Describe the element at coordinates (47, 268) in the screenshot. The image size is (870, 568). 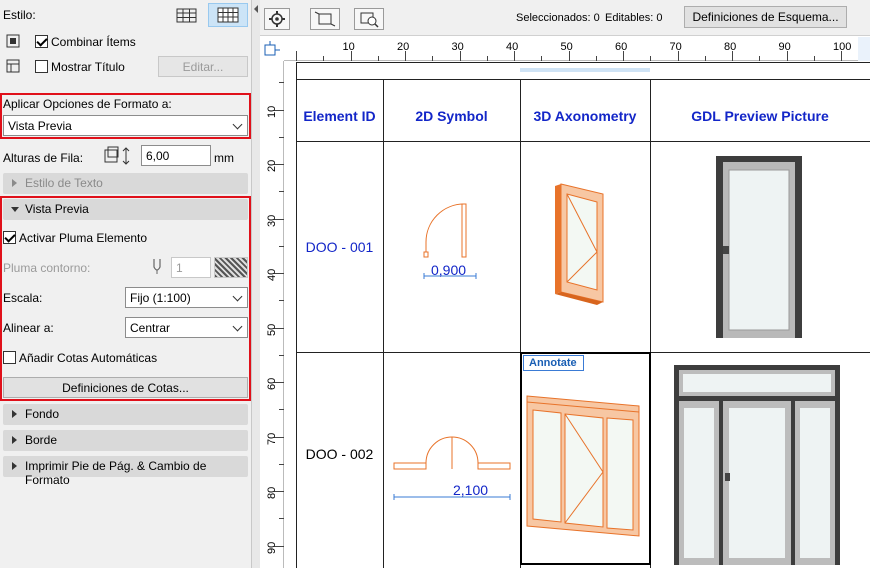
I see `pluma-contorno-label: Pluma contorno:` at that location.